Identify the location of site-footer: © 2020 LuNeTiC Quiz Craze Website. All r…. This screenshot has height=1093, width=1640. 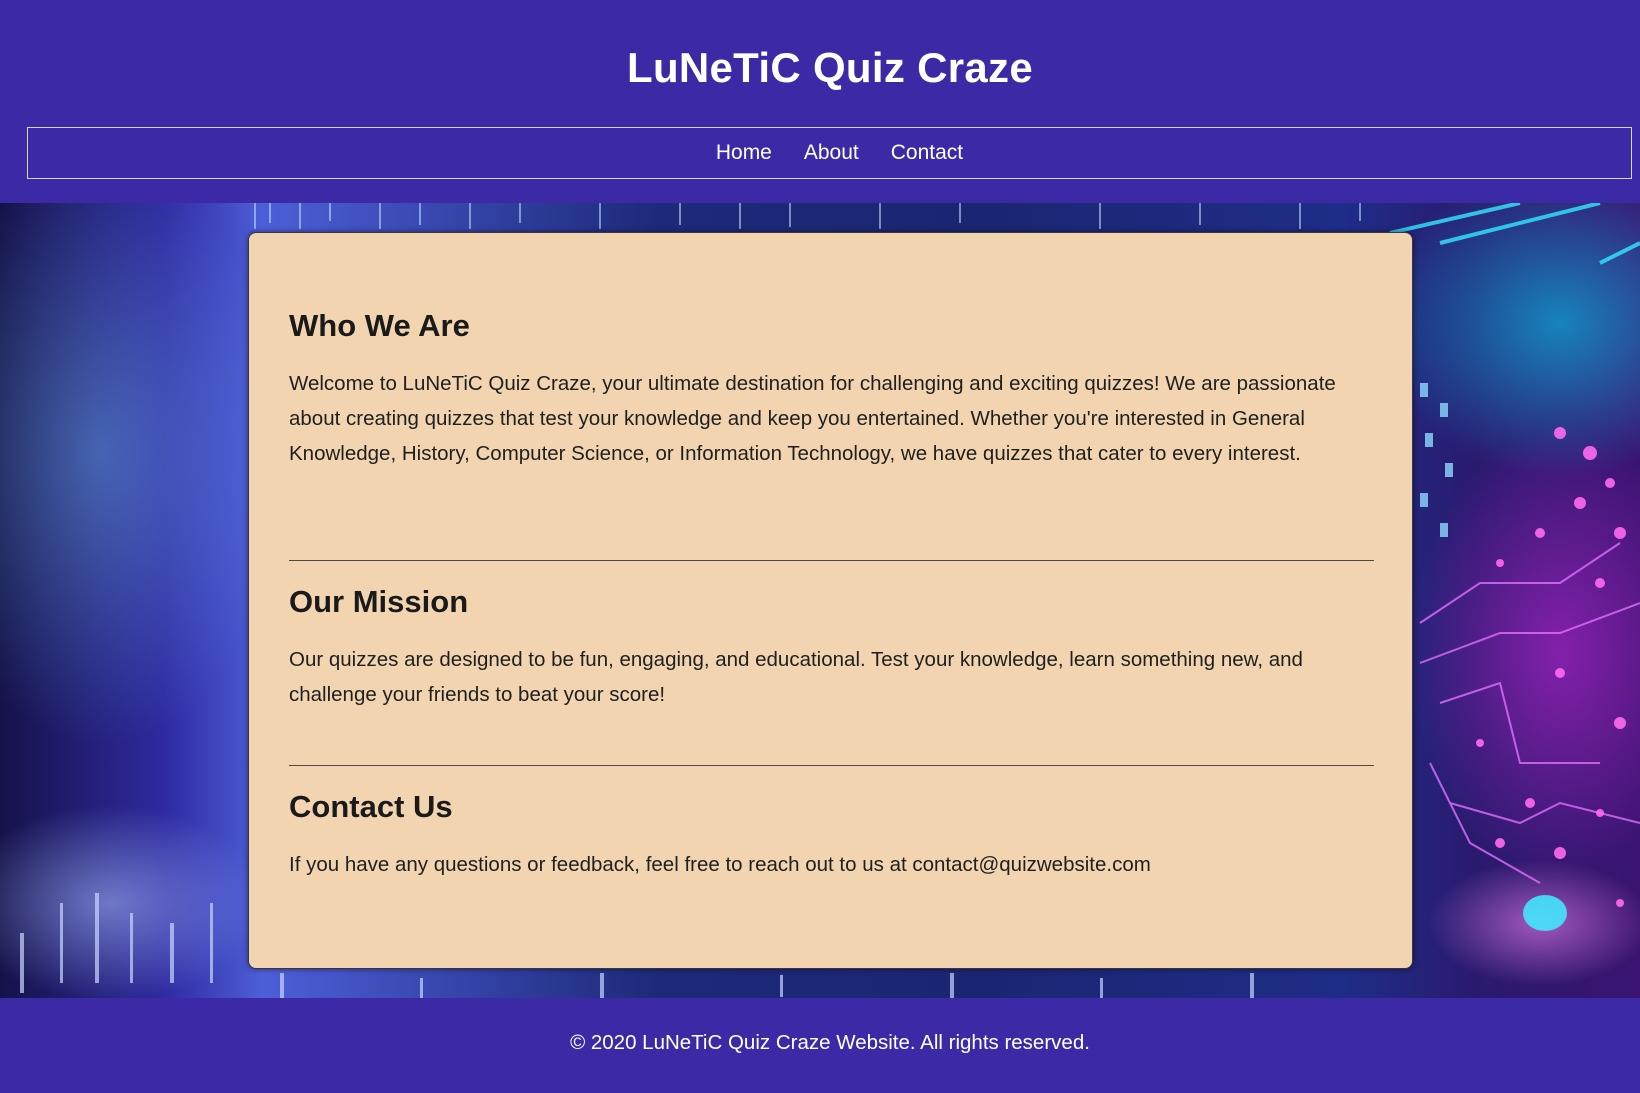
(820, 1045).